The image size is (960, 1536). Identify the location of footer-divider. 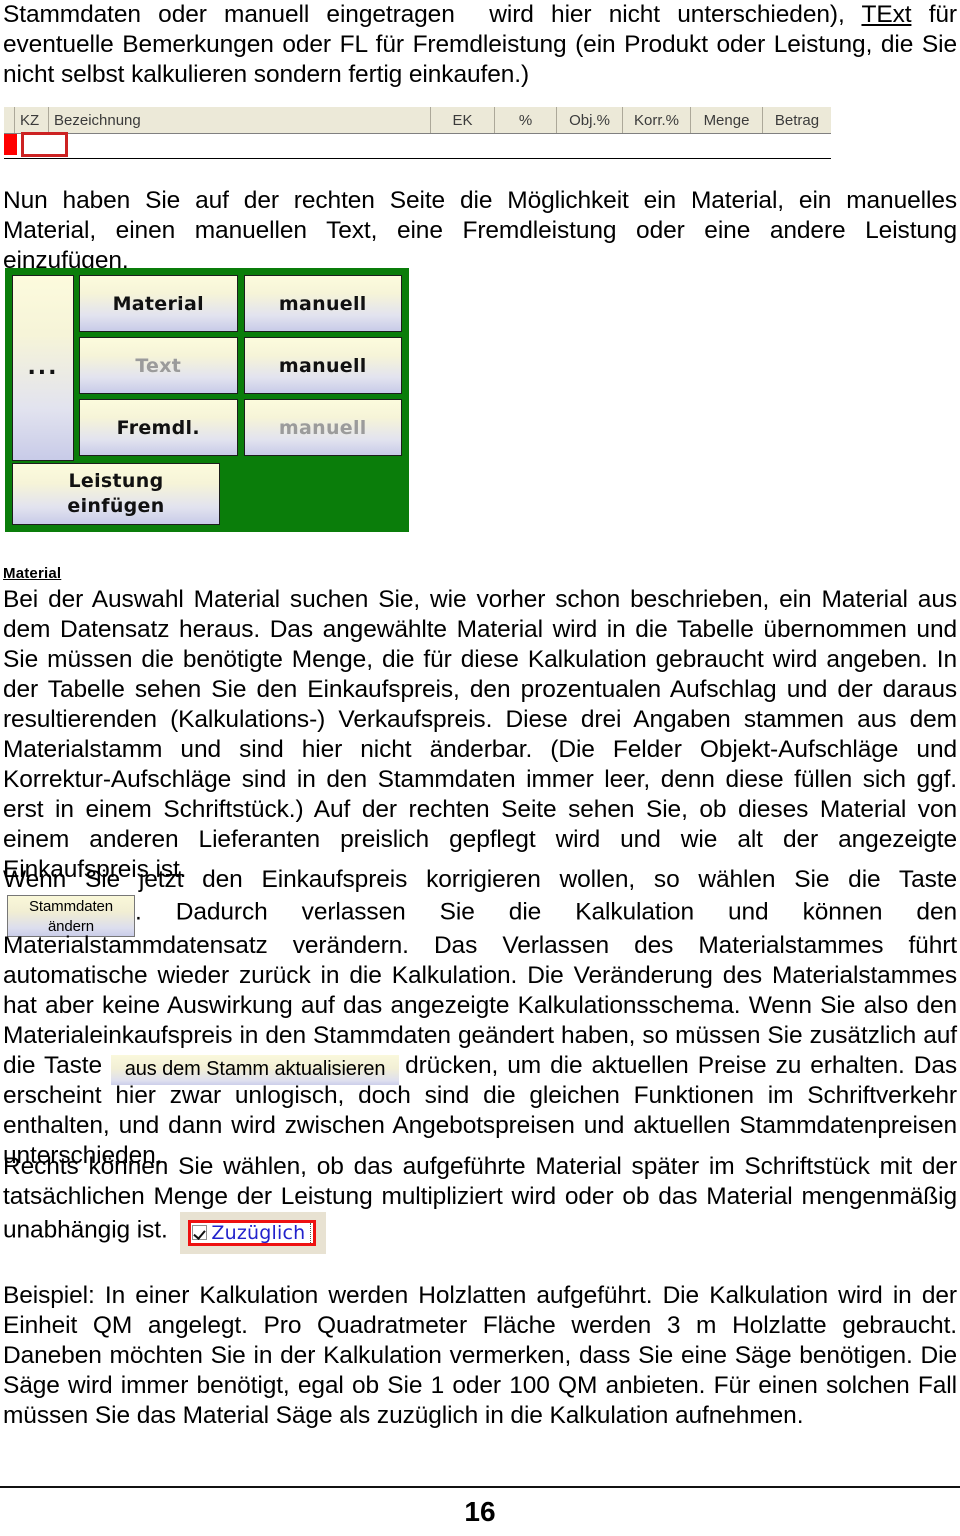
(480, 1487).